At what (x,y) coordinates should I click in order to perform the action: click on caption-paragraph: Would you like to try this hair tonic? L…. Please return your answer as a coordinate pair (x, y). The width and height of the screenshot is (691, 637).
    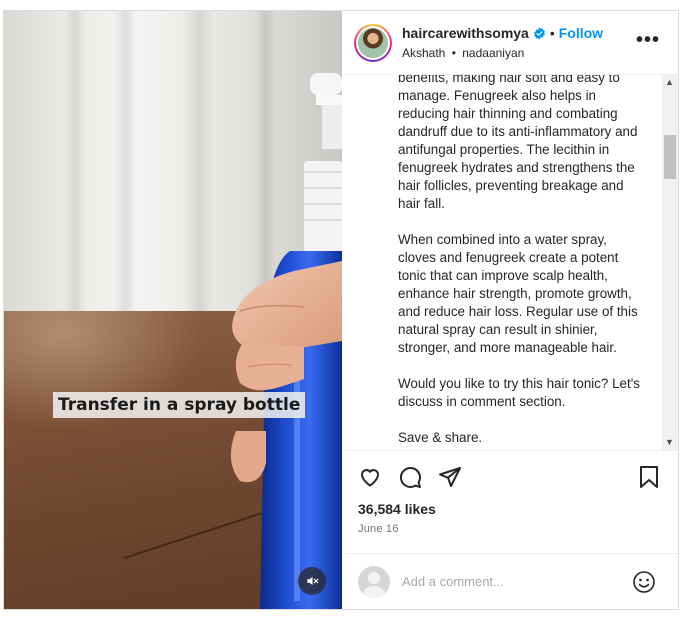
    Looking at the image, I should click on (519, 392).